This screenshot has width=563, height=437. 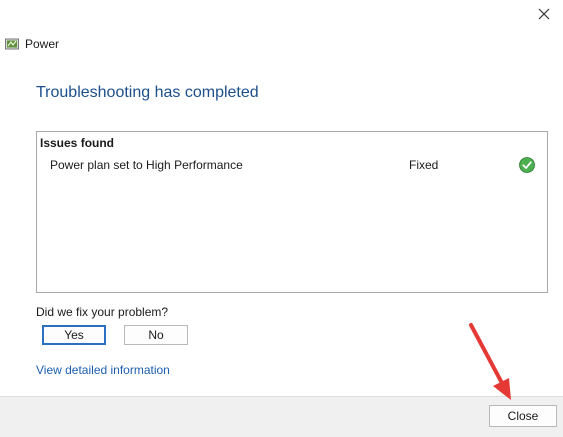 What do you see at coordinates (527, 165) in the screenshot?
I see `check-circle-icon` at bounding box center [527, 165].